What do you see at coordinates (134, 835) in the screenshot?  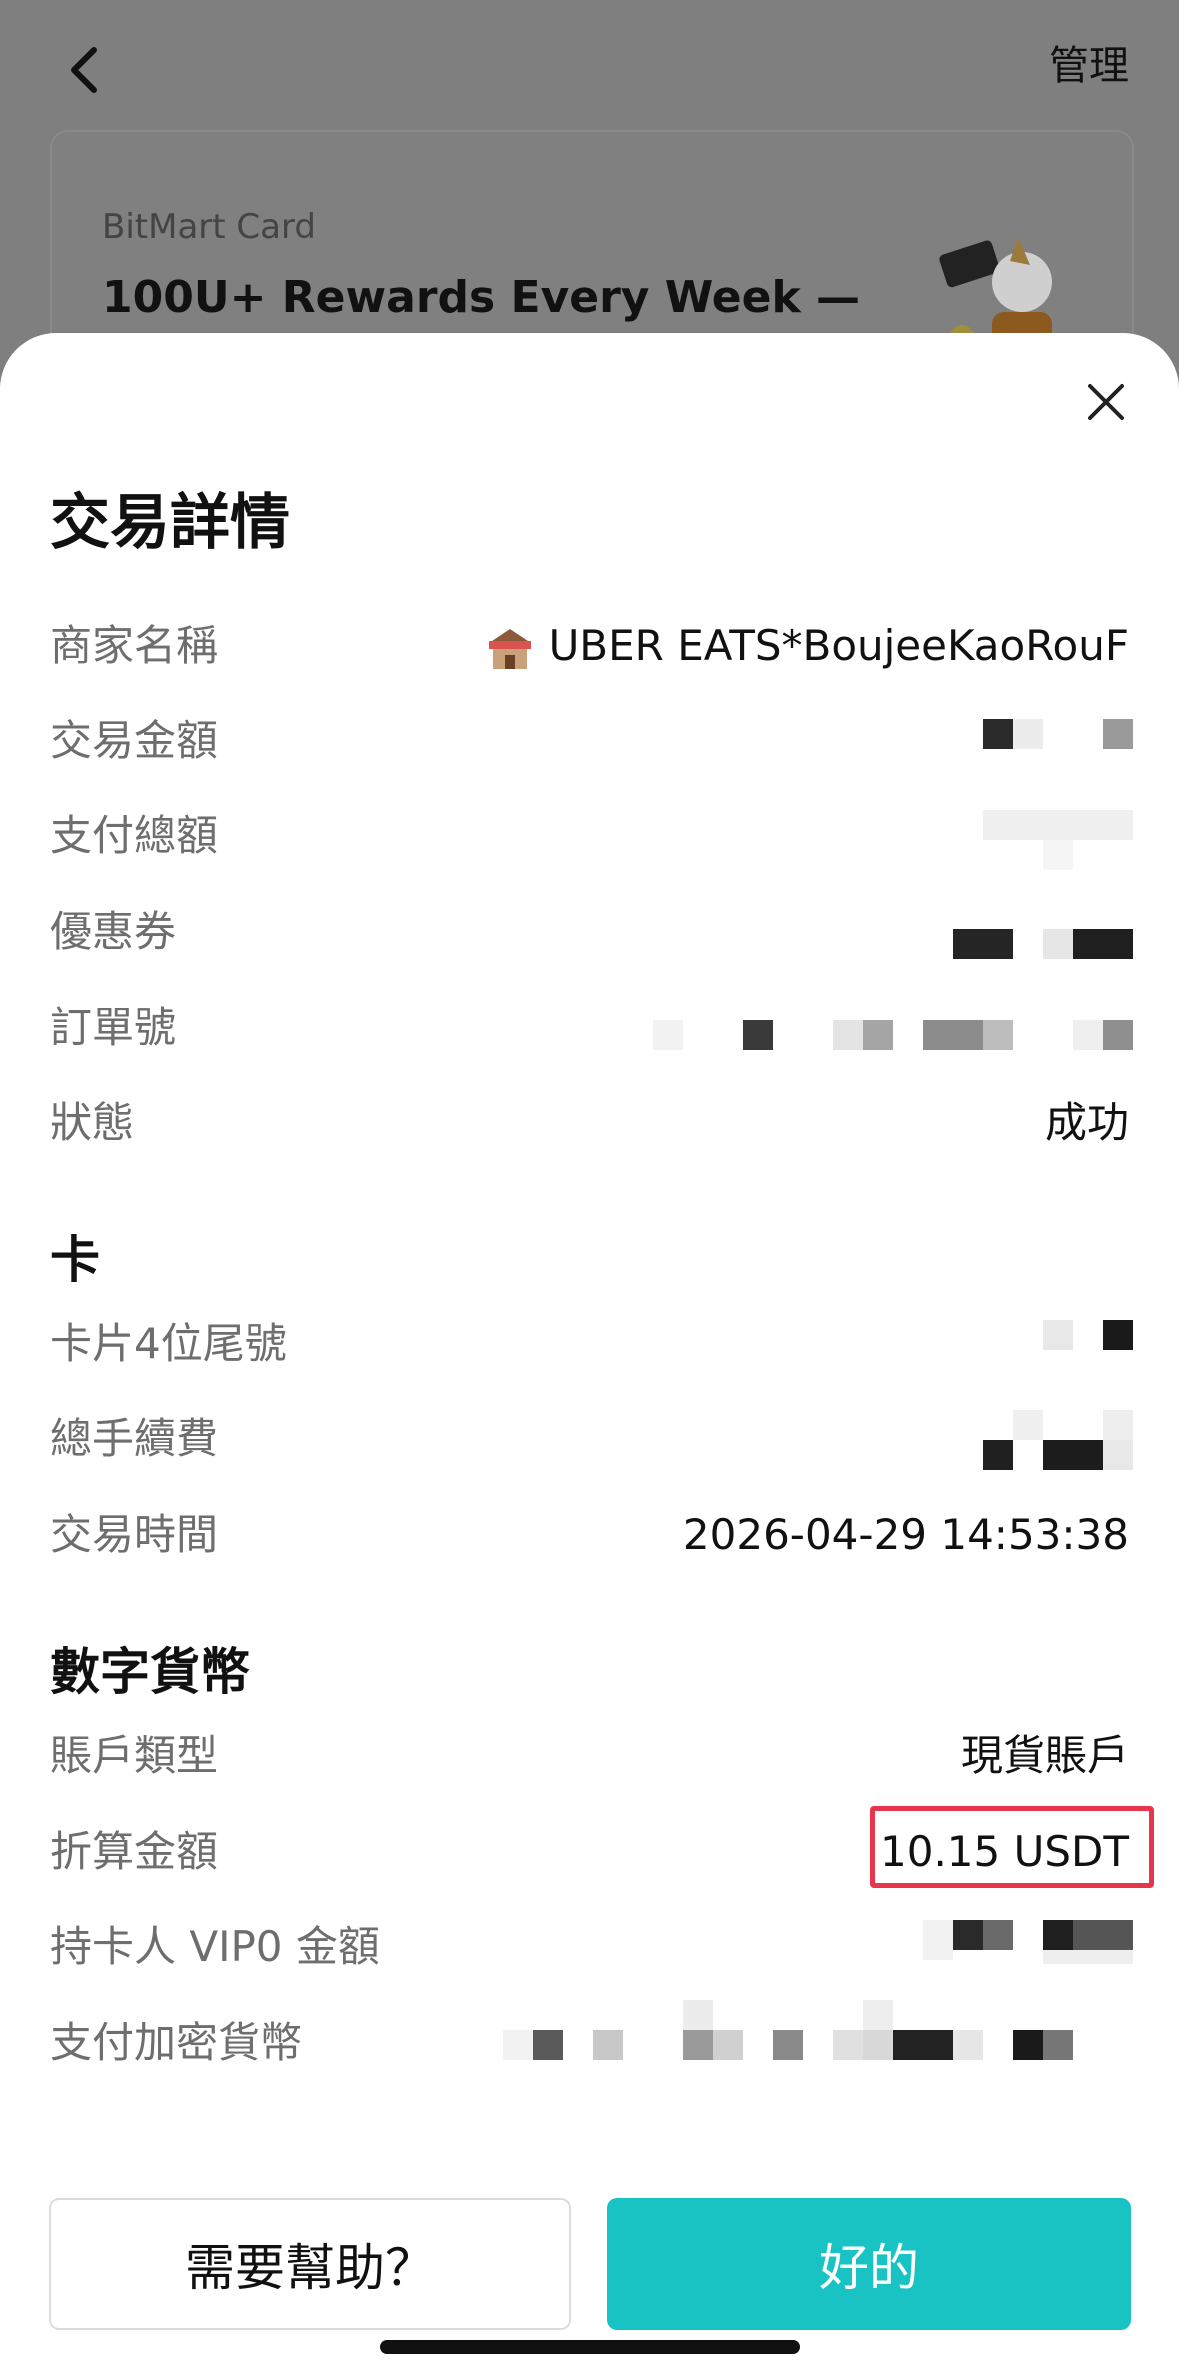 I see `total-label: 支付總額` at bounding box center [134, 835].